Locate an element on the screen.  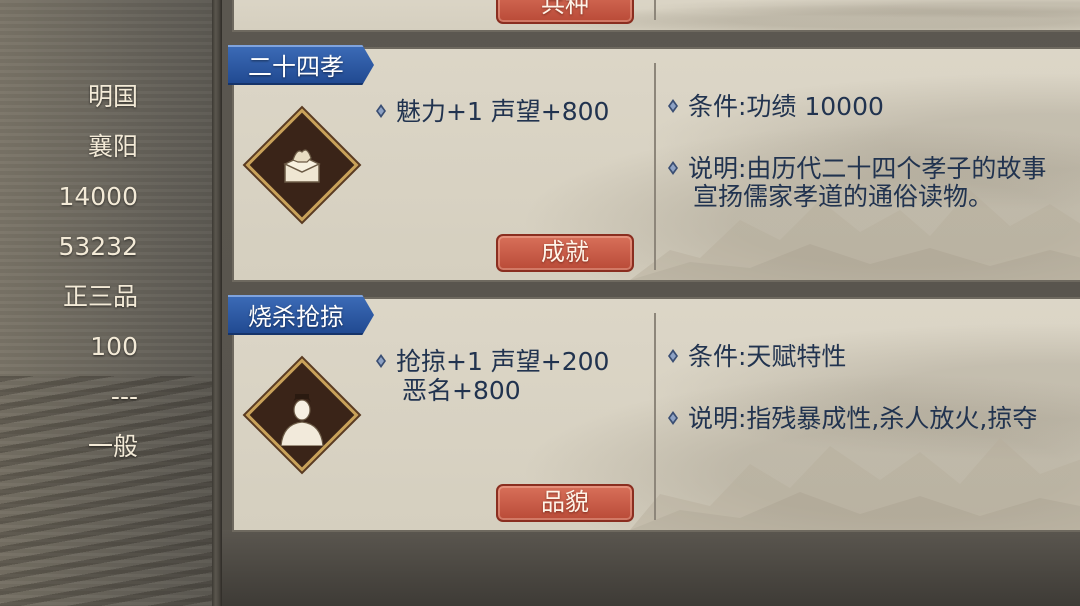
trait-name-ribbon: 二十四孝 is located at coordinates (301, 65).